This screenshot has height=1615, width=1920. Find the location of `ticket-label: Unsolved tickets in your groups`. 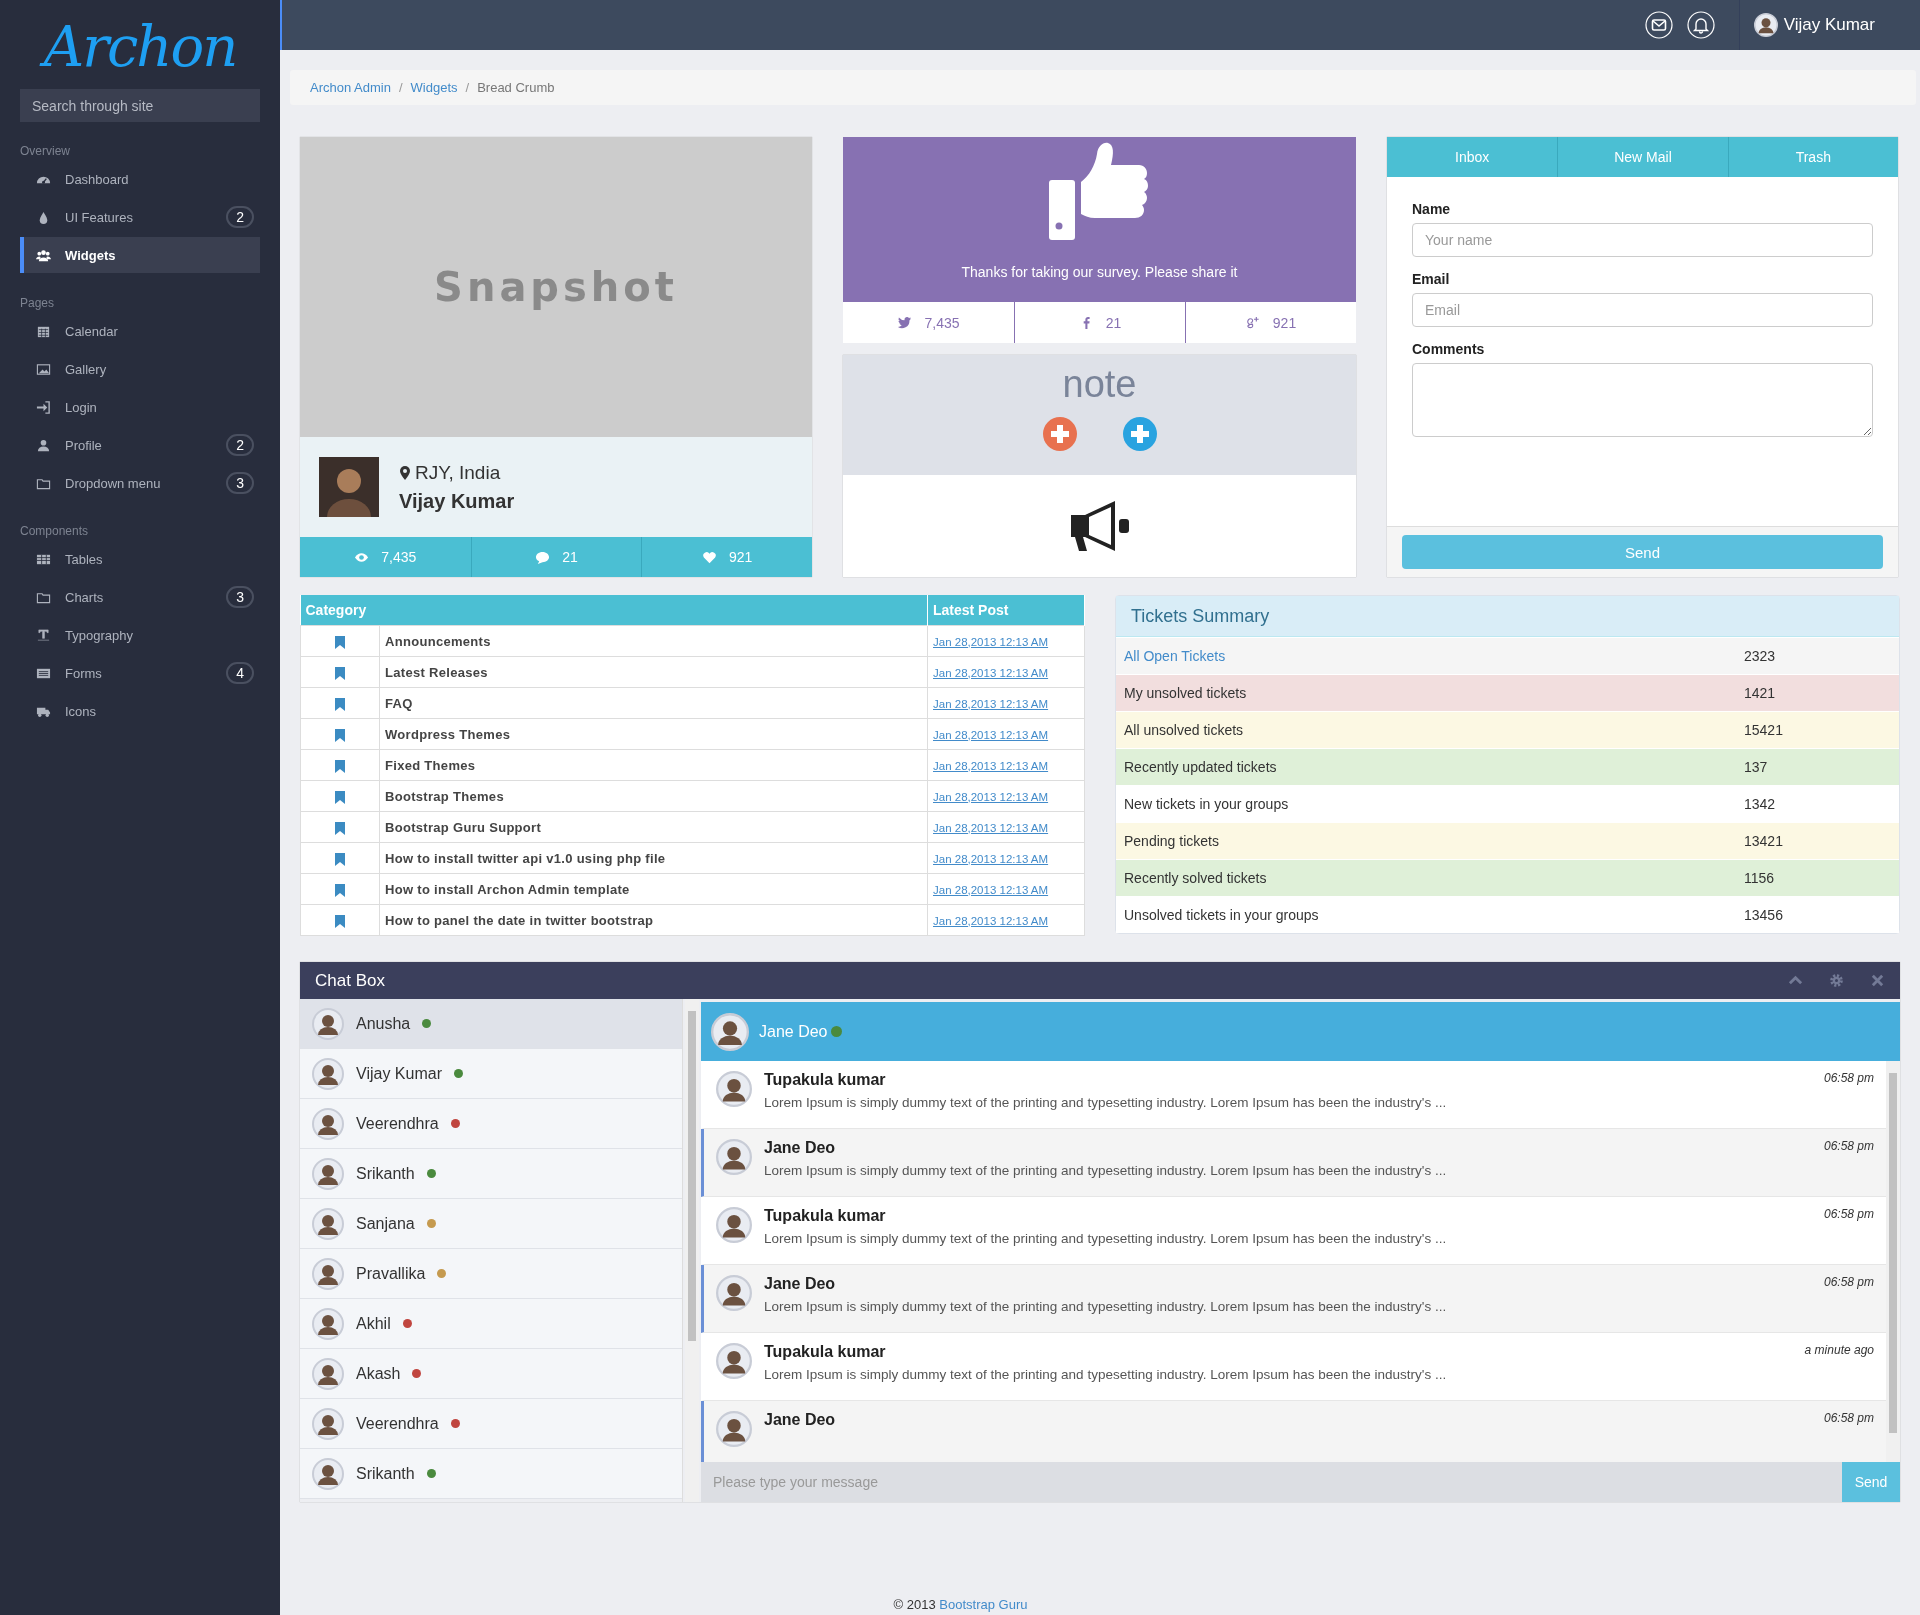

ticket-label: Unsolved tickets in your groups is located at coordinates (1222, 915).